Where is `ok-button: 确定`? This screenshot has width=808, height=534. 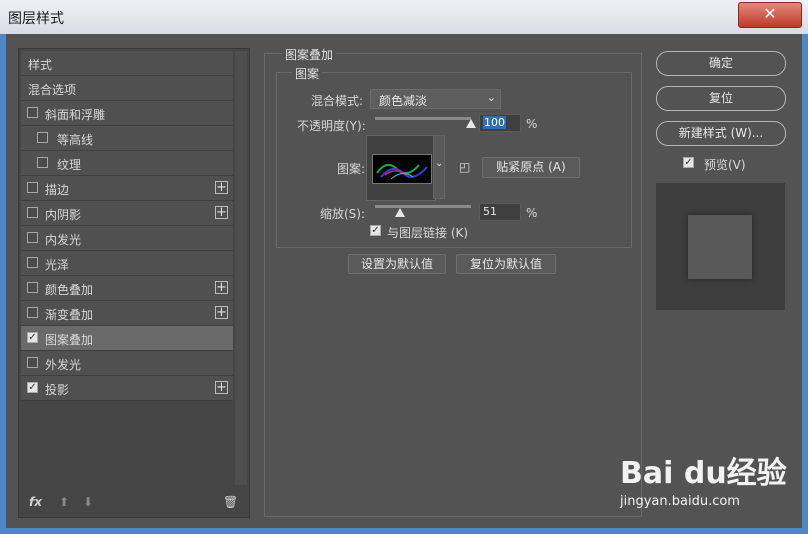 ok-button: 确定 is located at coordinates (721, 63).